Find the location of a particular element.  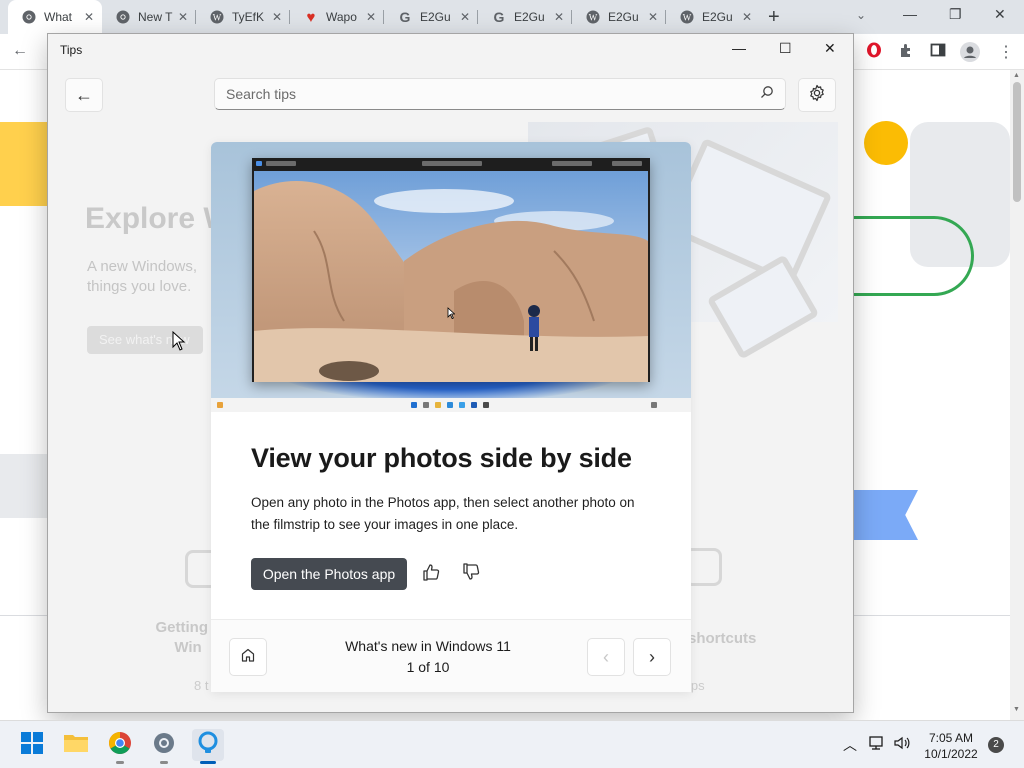

volume-icon is located at coordinates (902, 744).